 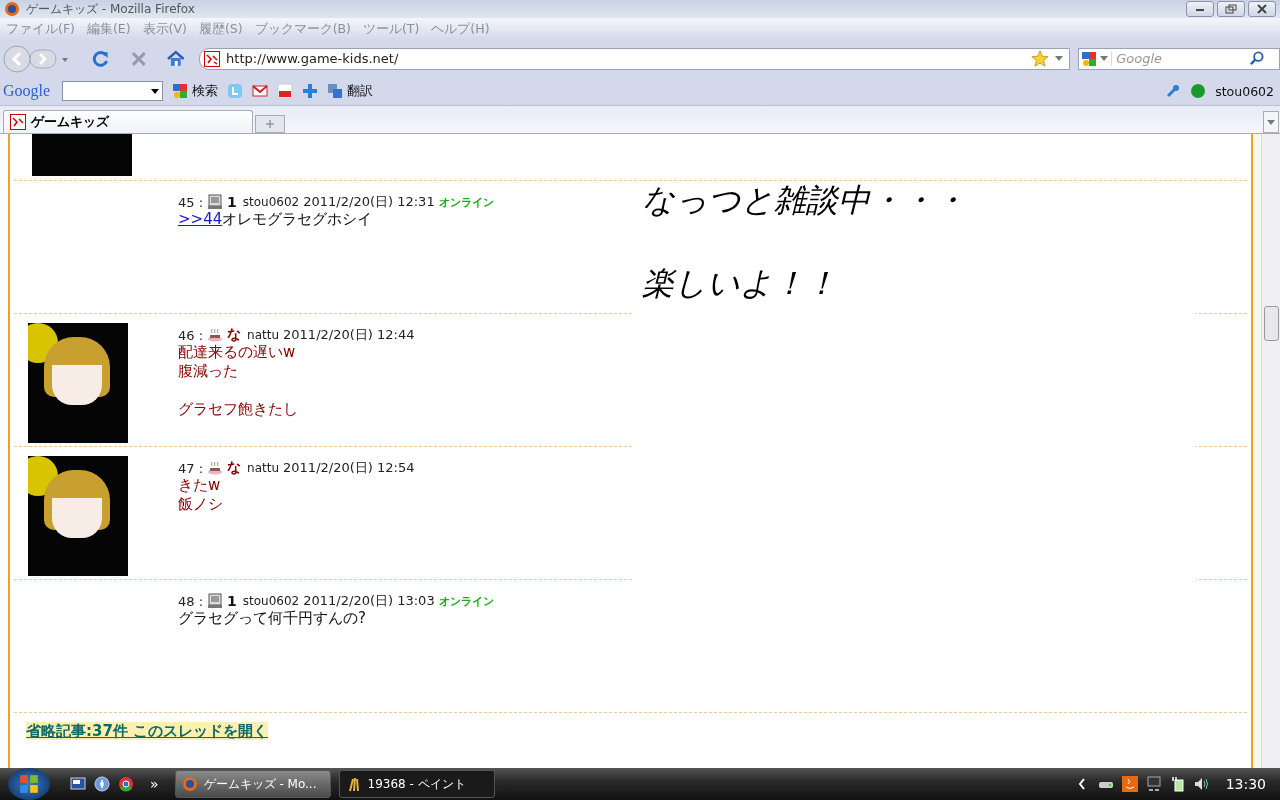 What do you see at coordinates (191, 601) in the screenshot?
I see `post-number: 48 :` at bounding box center [191, 601].